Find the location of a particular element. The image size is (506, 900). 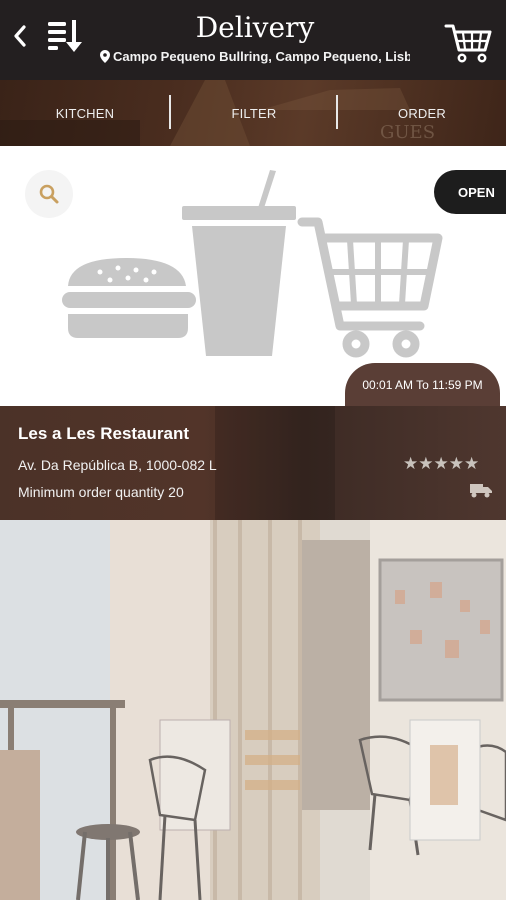

sort-button is located at coordinates (67, 36).